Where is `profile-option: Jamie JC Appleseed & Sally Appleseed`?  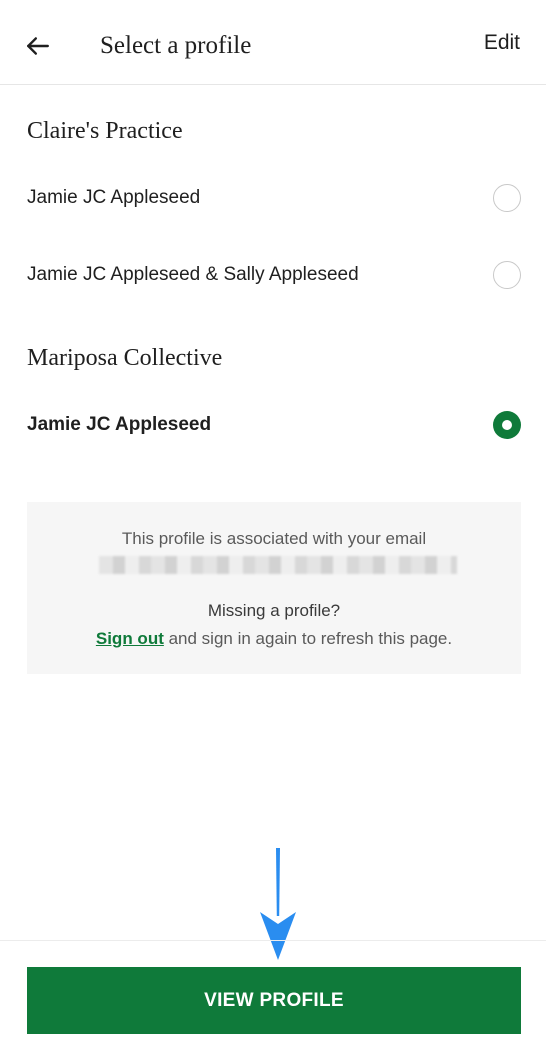 profile-option: Jamie JC Appleseed & Sally Appleseed is located at coordinates (273, 275).